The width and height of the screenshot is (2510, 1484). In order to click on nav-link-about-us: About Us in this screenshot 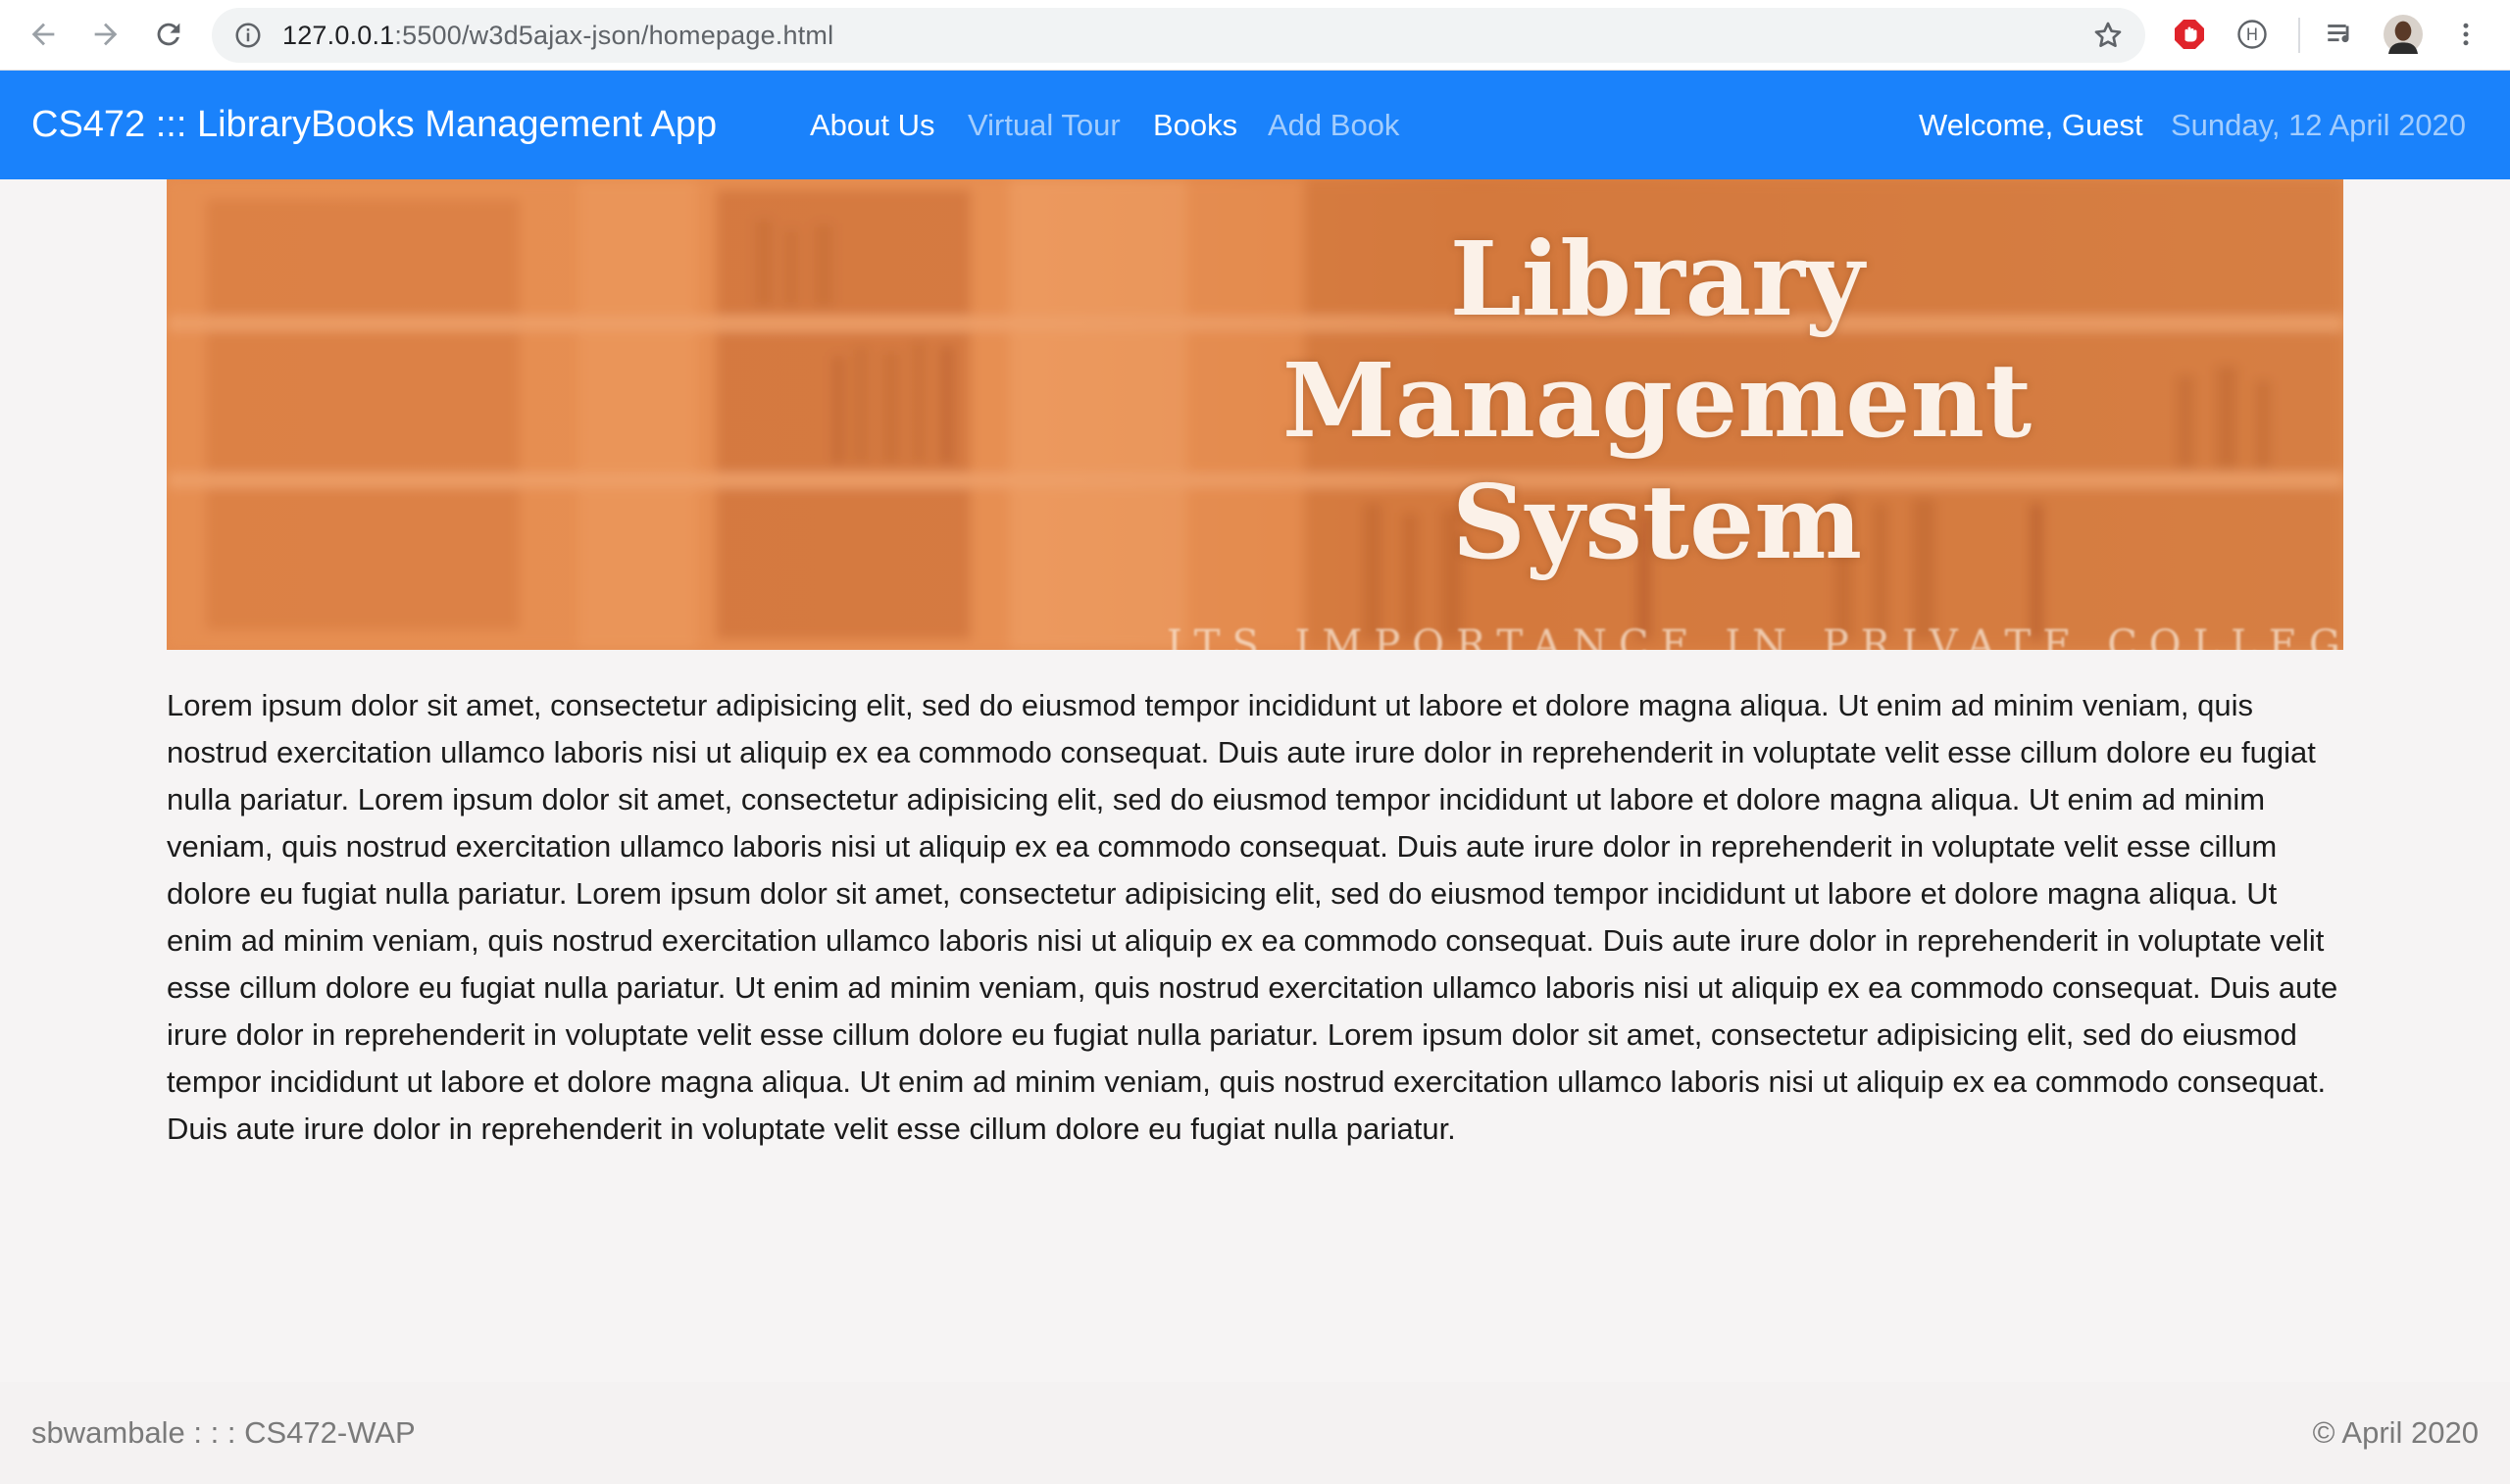, I will do `click(872, 125)`.